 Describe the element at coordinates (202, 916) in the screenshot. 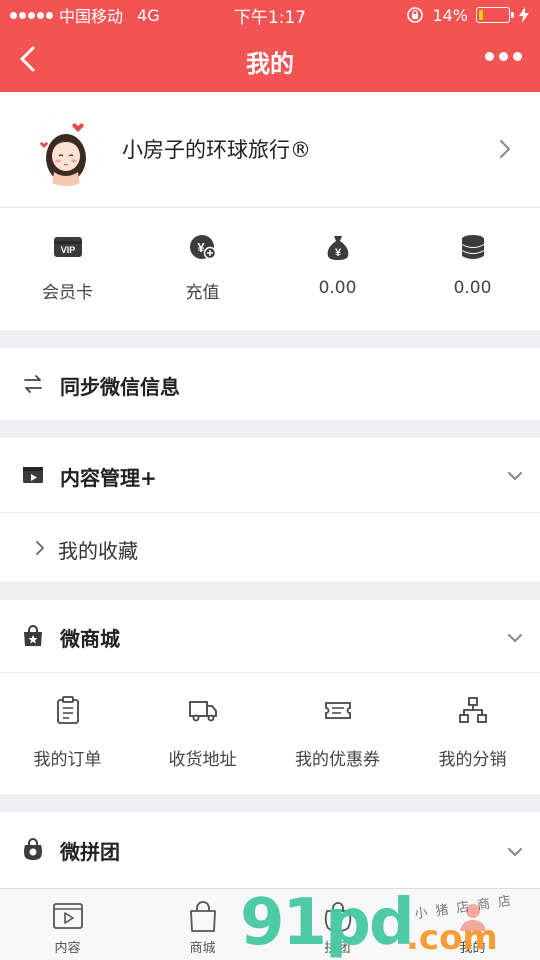

I see `shopping-bag-icon` at that location.